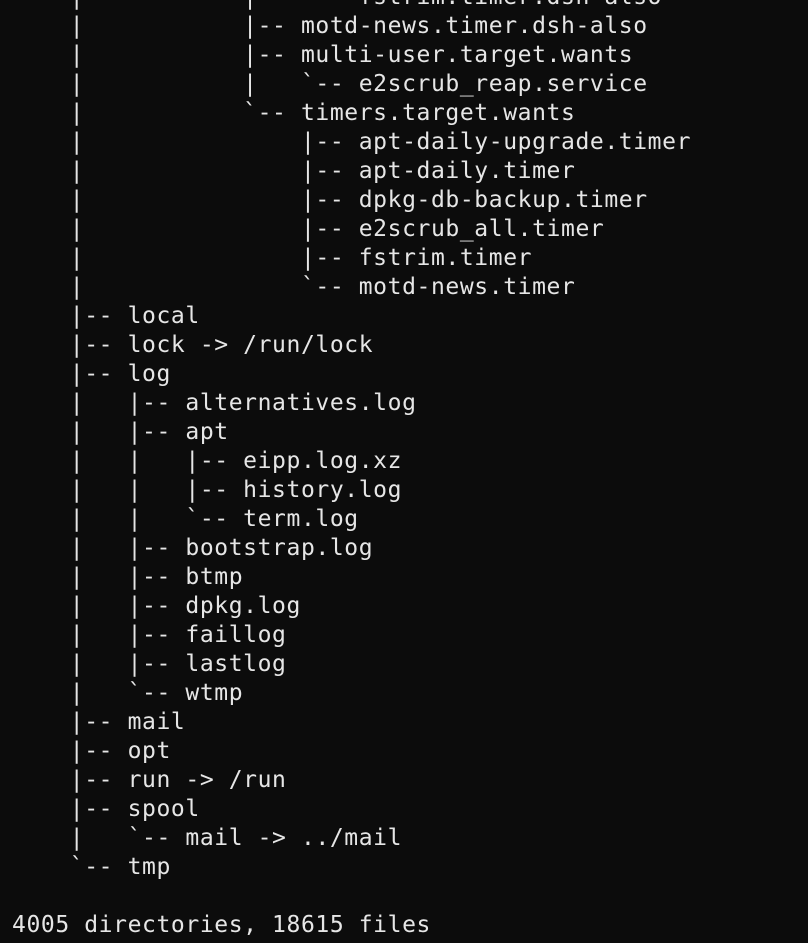 The image size is (808, 943). I want to click on terminal-line: | `-- wtmp, so click(128, 693).